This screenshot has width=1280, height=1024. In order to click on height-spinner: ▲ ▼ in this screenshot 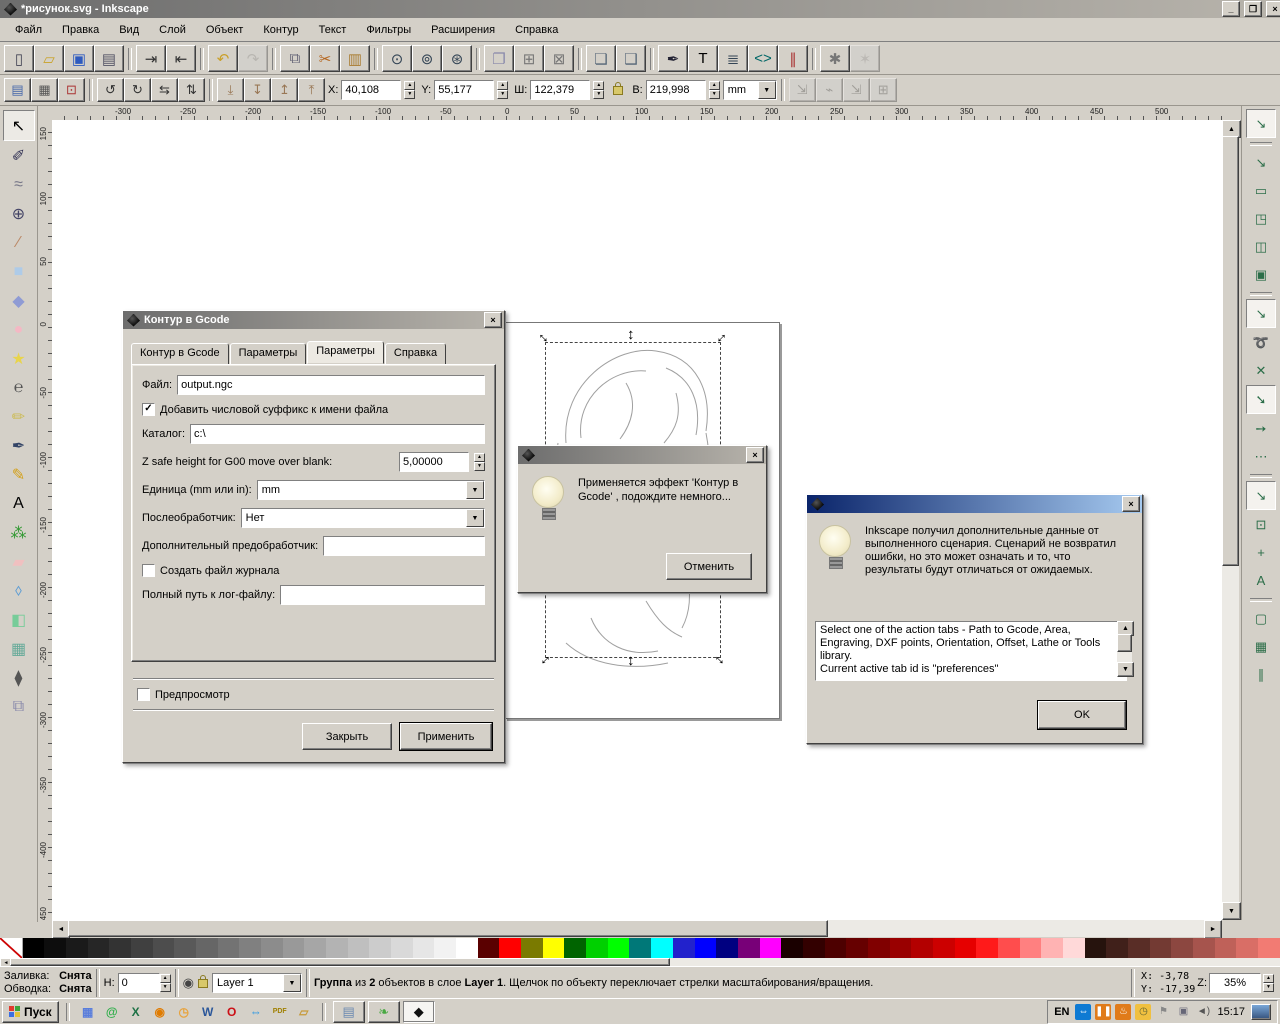, I will do `click(714, 90)`.